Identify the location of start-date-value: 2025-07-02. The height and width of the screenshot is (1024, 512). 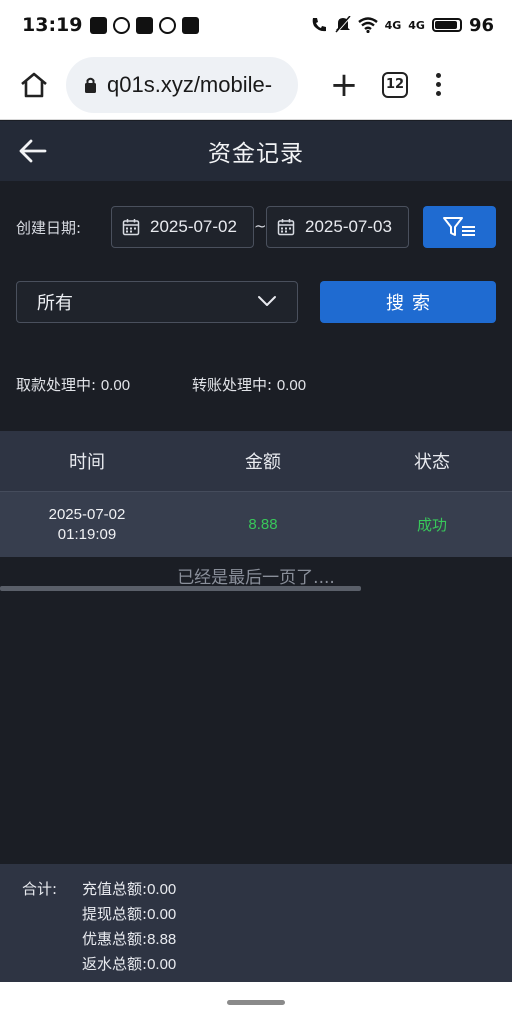
(193, 226).